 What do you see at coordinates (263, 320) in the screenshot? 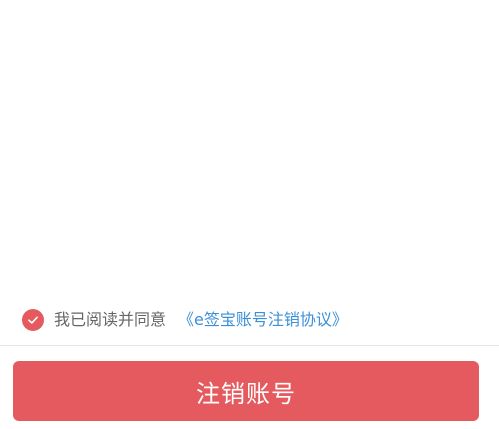
I see `agreement-link: 《e签宝账号注销协议》` at bounding box center [263, 320].